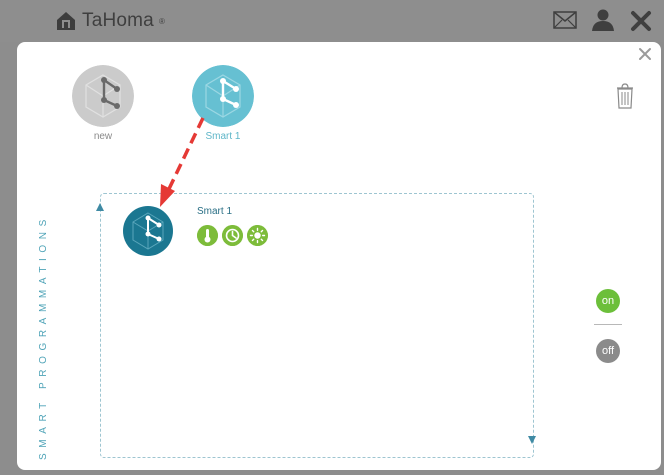 The width and height of the screenshot is (664, 475). What do you see at coordinates (223, 96) in the screenshot?
I see `program-smart-1-icon` at bounding box center [223, 96].